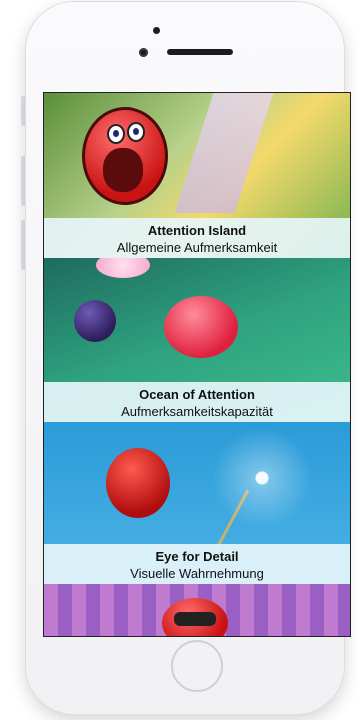 The image size is (357, 720). What do you see at coordinates (136, 132) in the screenshot?
I see `monster-eye-right` at bounding box center [136, 132].